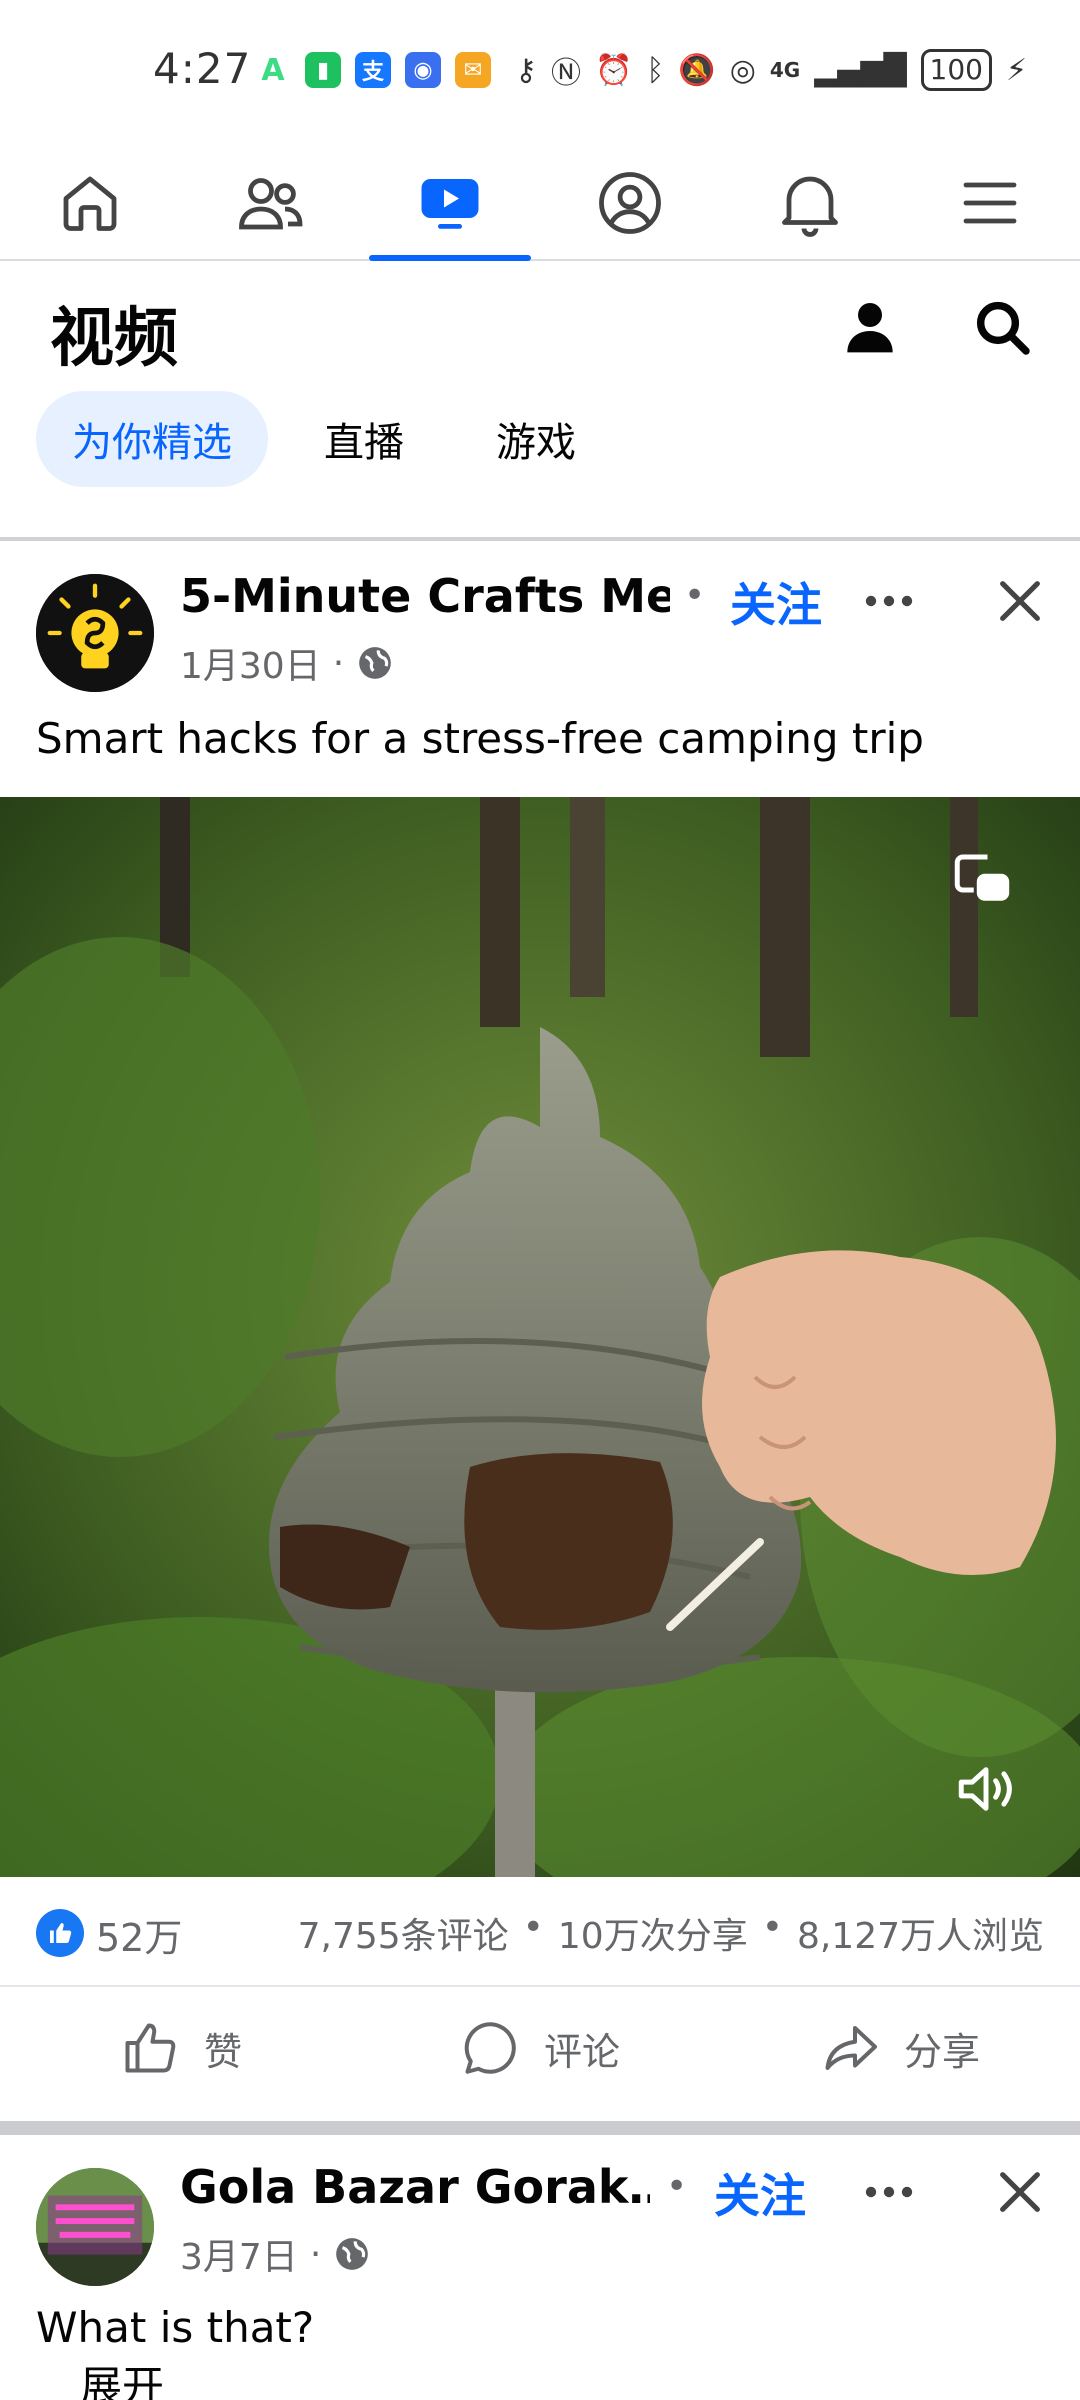 This screenshot has width=1080, height=2400. What do you see at coordinates (956, 70) in the screenshot?
I see `battery-level: 100` at bounding box center [956, 70].